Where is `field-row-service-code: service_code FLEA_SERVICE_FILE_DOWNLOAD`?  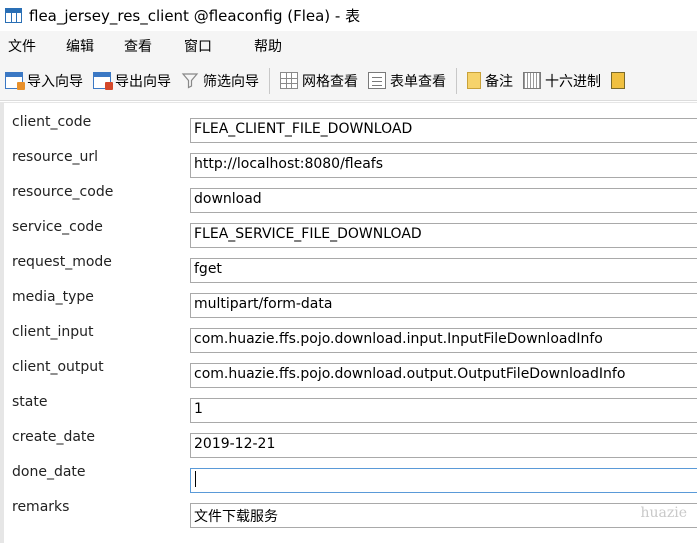
field-row-service-code: service_code FLEA_SERVICE_FILE_DOWNLOAD is located at coordinates (350, 230).